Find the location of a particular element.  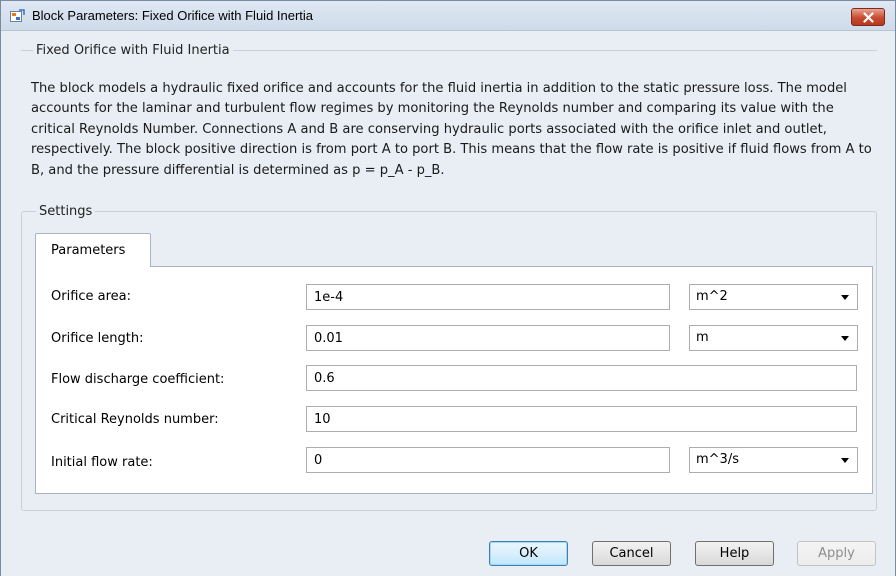

critical-reynolds-number-label: Critical Reynolds number: is located at coordinates (135, 419).